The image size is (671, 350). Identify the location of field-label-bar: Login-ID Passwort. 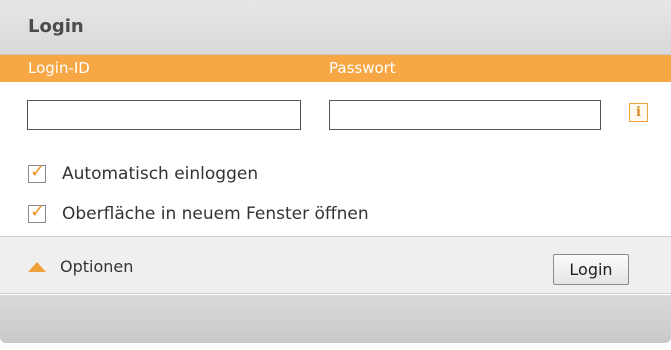
(335, 68).